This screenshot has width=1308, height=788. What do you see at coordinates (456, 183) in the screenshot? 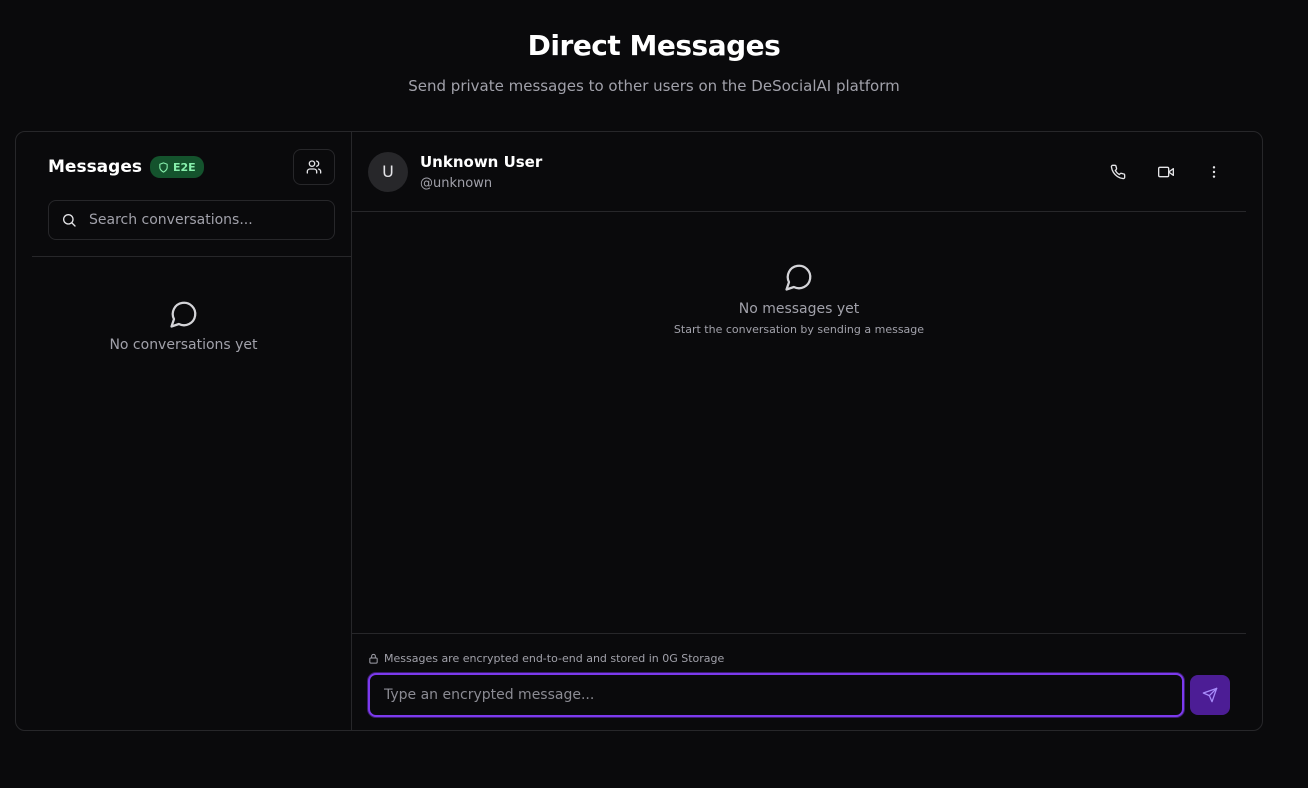
I see `user-handle: @unknown` at bounding box center [456, 183].